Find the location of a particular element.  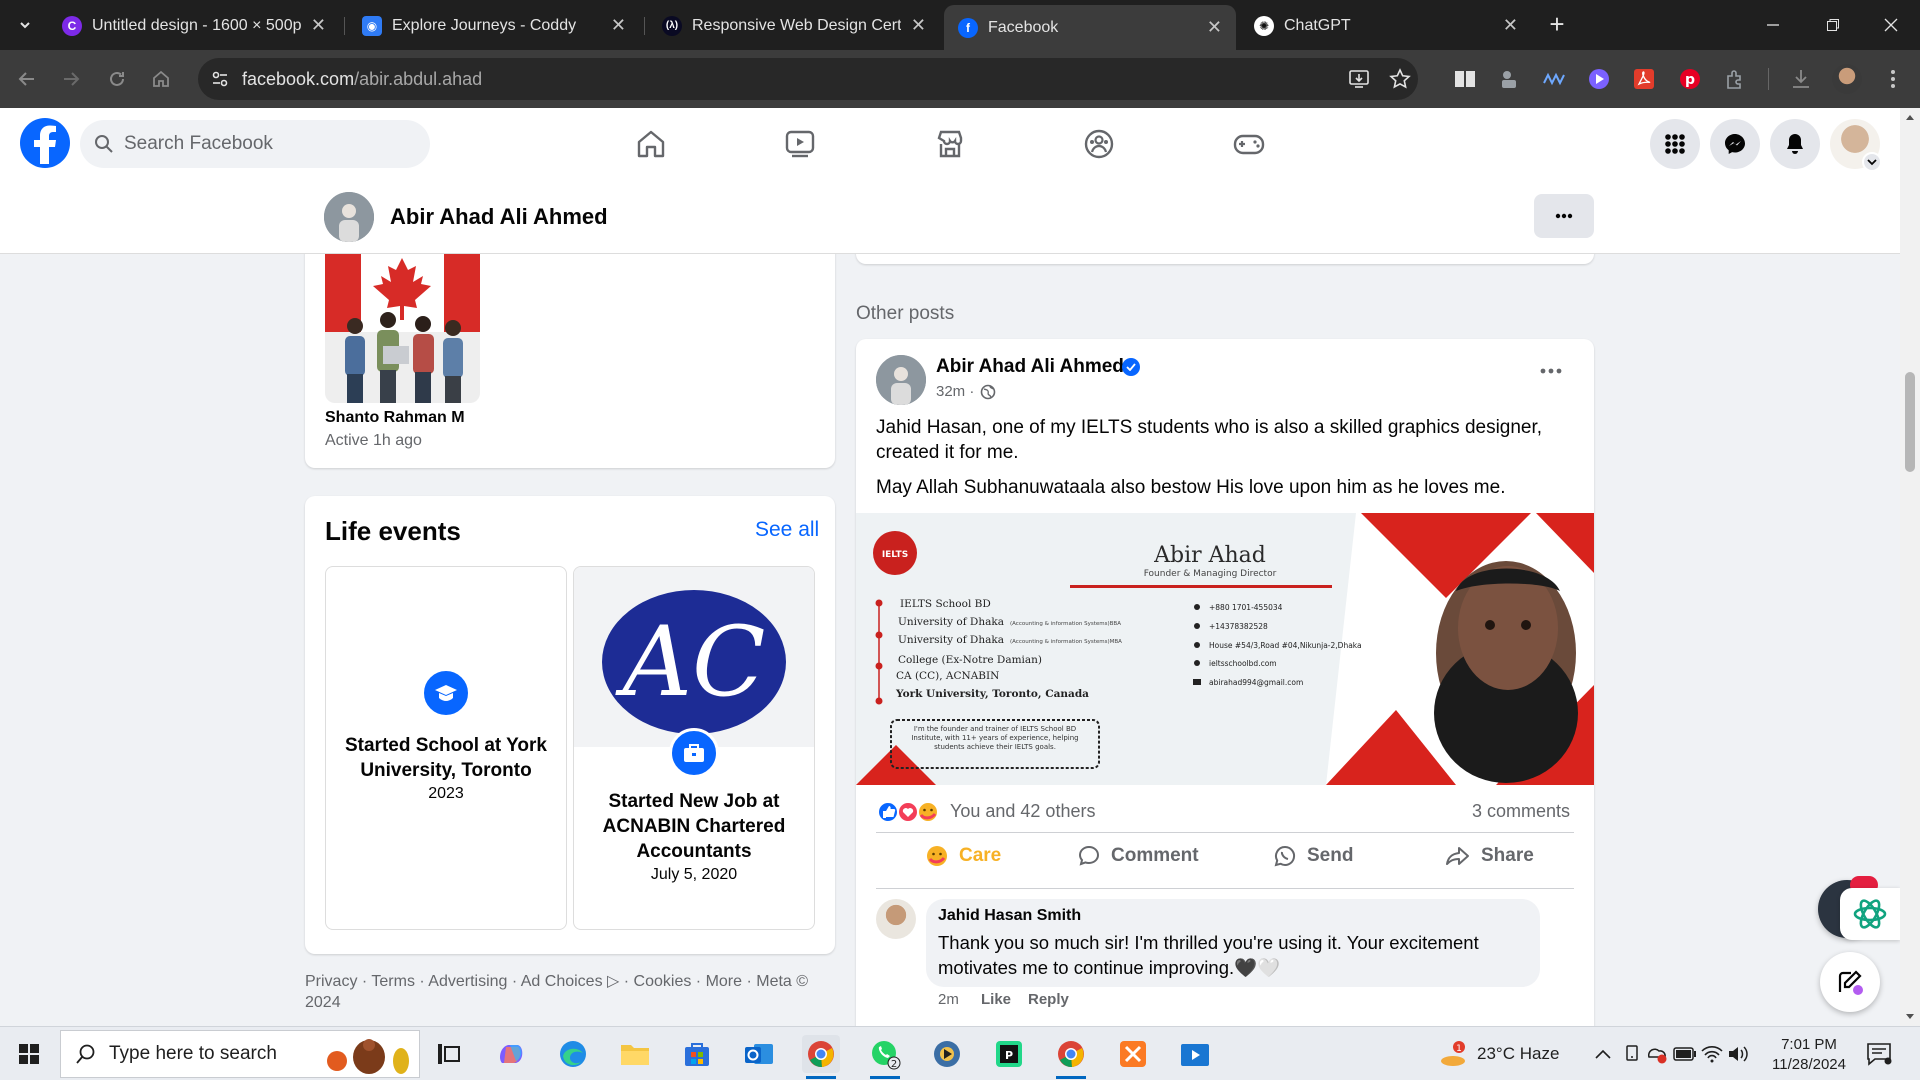

xampp-icon is located at coordinates (1133, 1054).